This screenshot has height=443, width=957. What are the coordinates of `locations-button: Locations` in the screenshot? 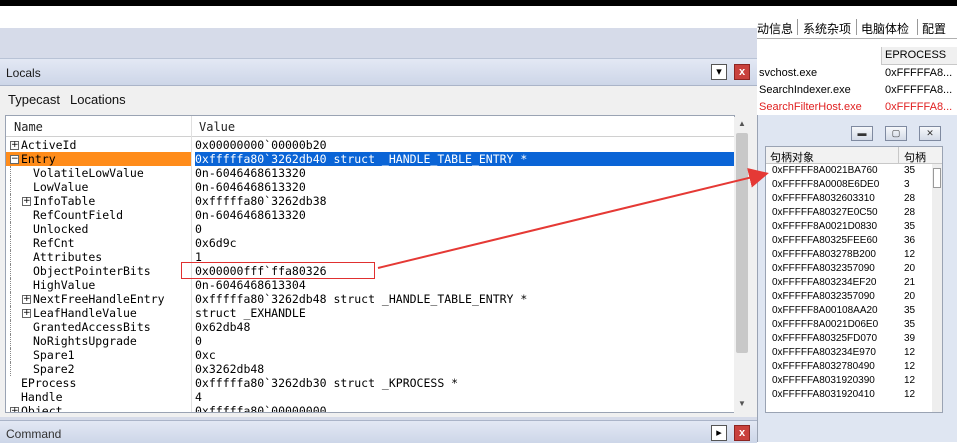 It's located at (98, 99).